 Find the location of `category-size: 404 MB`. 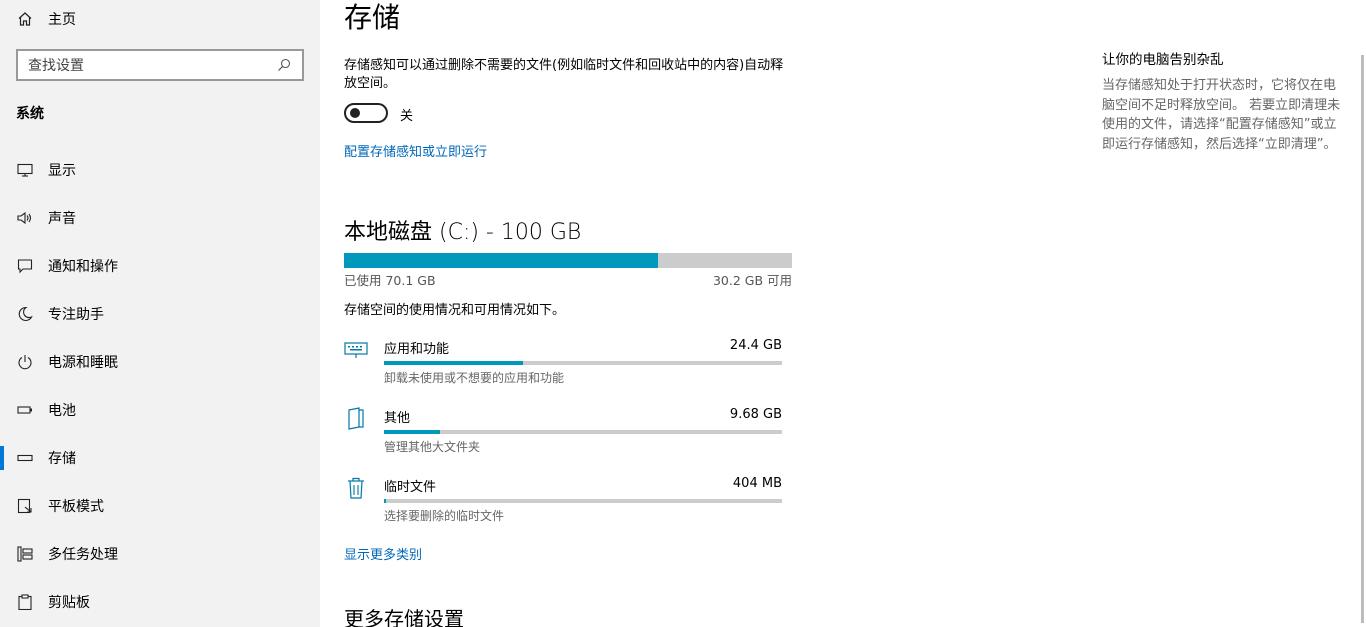

category-size: 404 MB is located at coordinates (757, 483).